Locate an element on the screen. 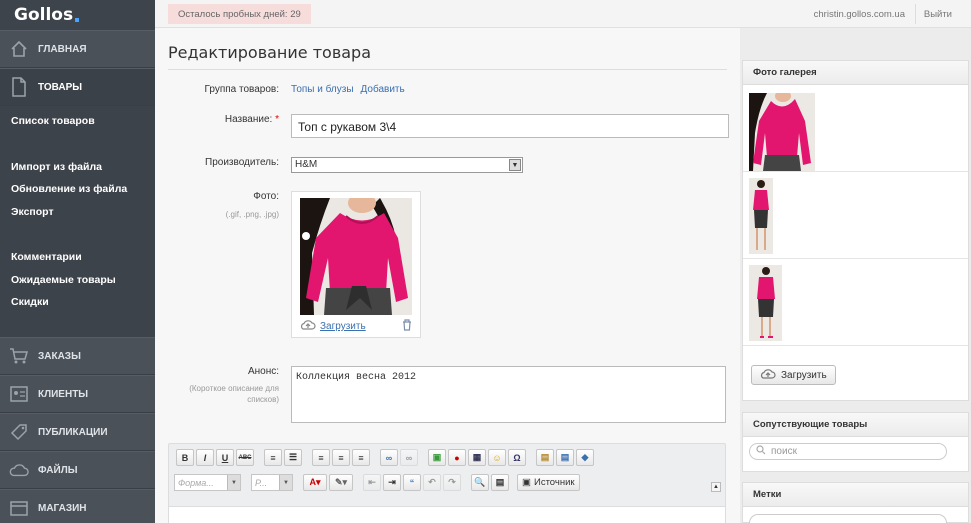  maker-select-value: H&M is located at coordinates (306, 164).